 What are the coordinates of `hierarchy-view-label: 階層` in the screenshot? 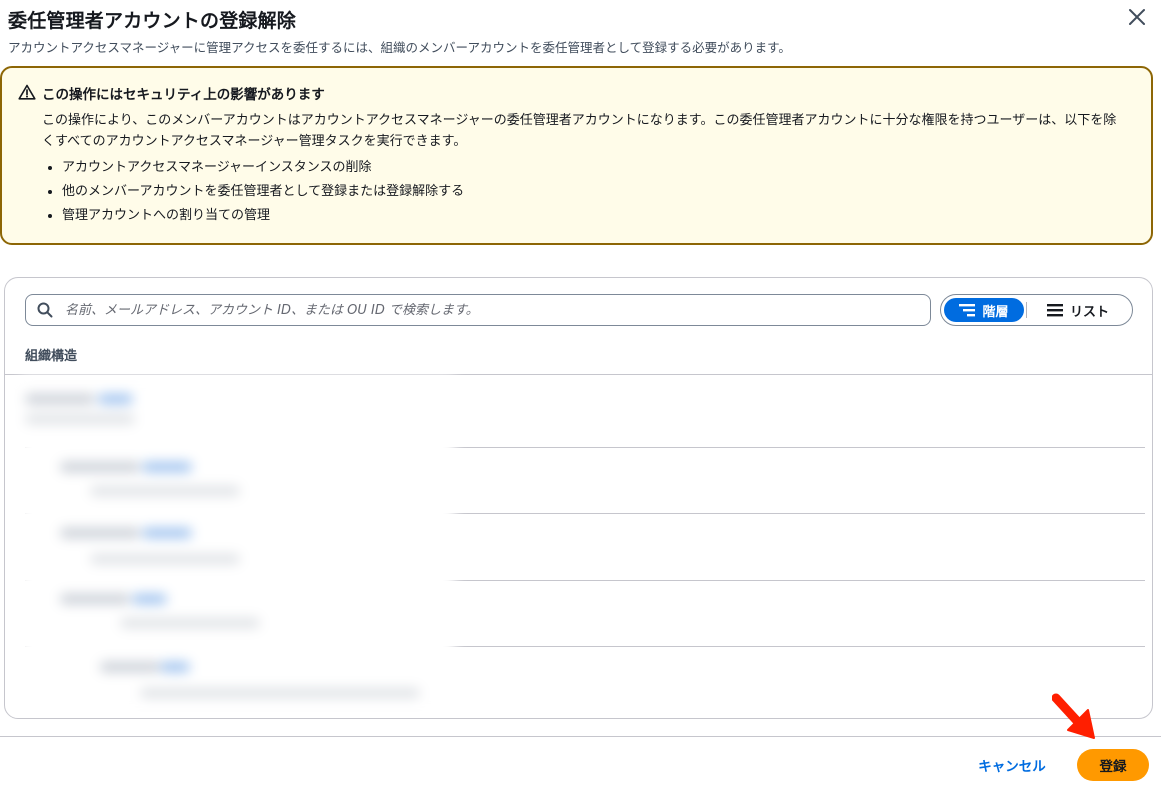 It's located at (995, 312).